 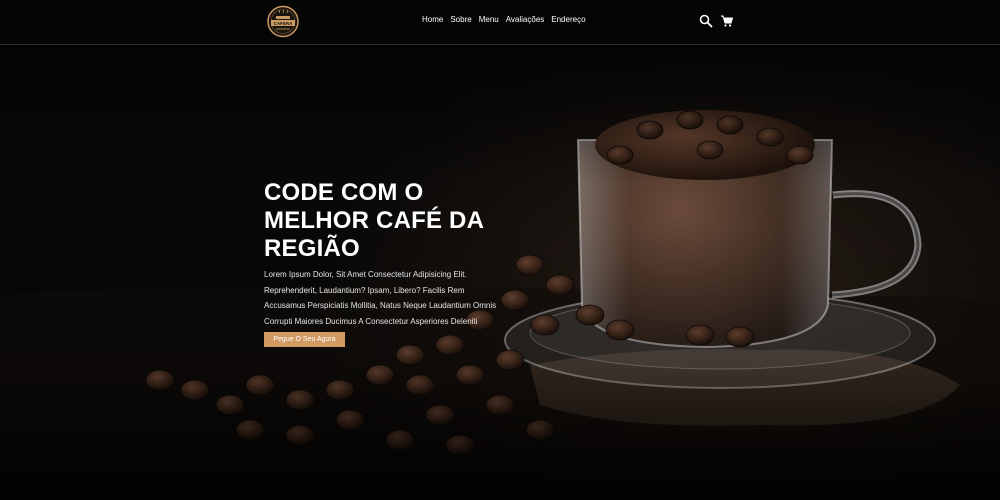 I want to click on logo-badge-icon: CAFERA, so click(x=283, y=21).